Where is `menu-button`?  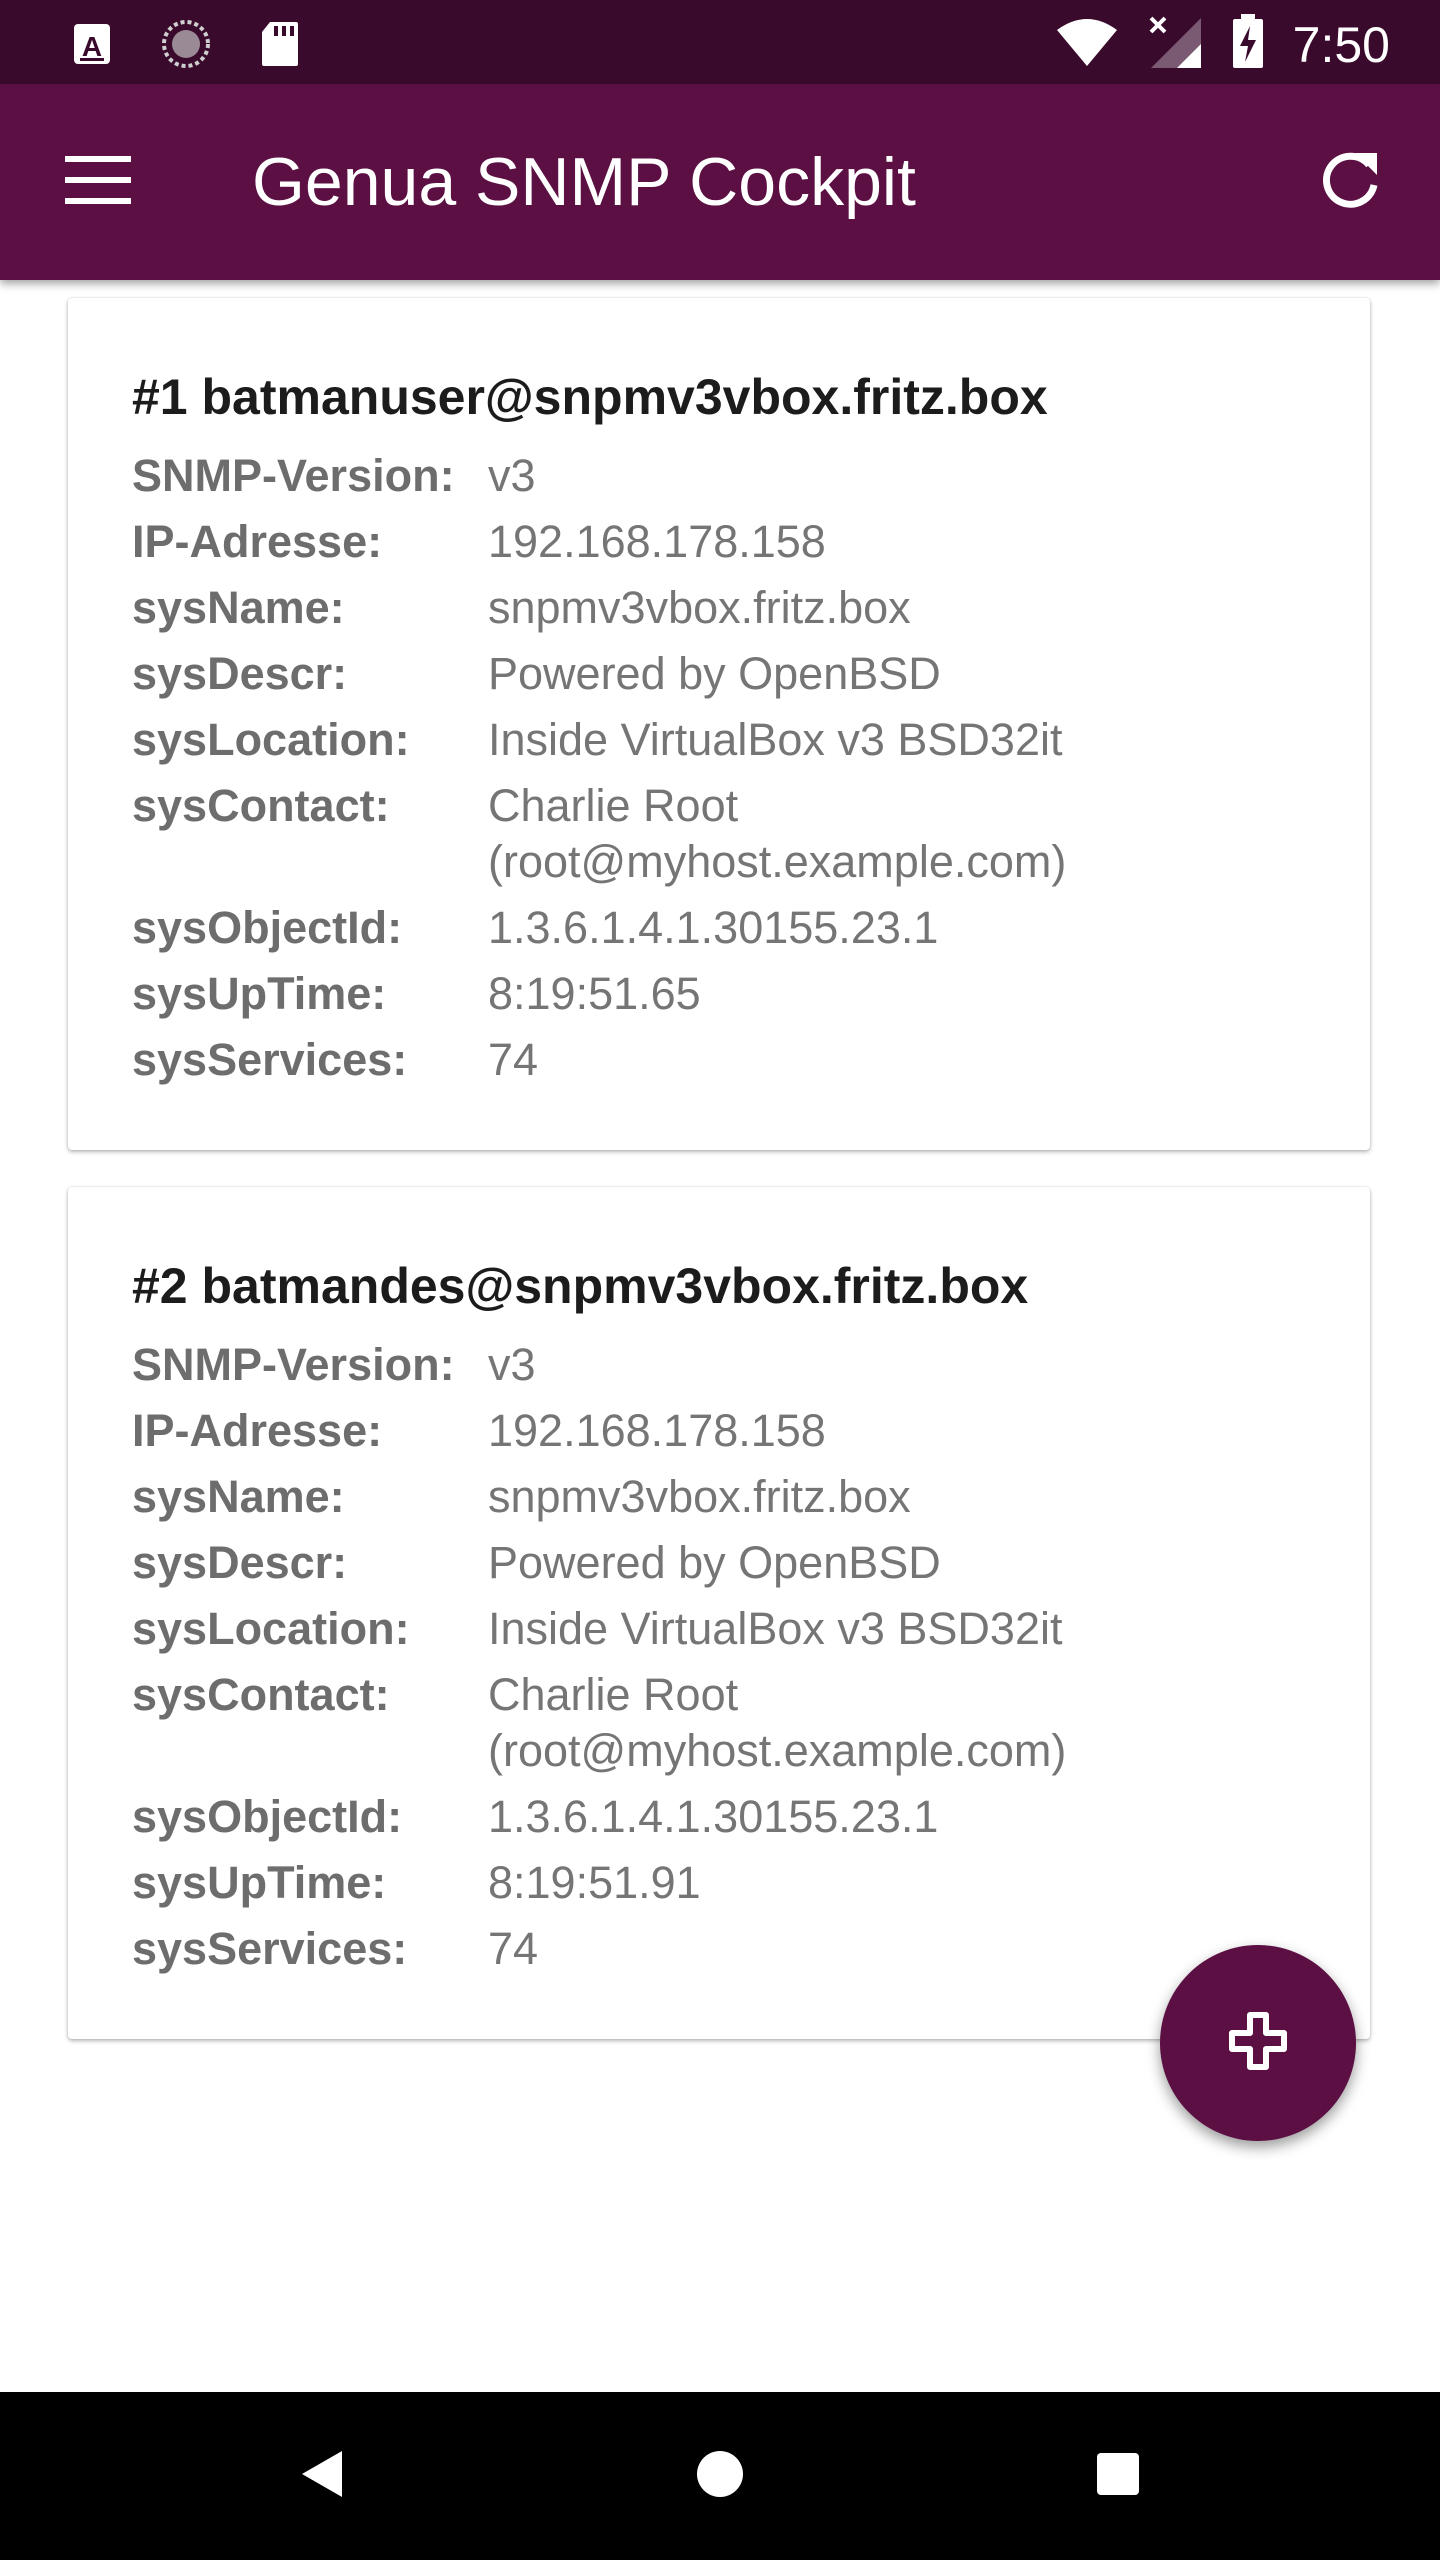
menu-button is located at coordinates (98, 182).